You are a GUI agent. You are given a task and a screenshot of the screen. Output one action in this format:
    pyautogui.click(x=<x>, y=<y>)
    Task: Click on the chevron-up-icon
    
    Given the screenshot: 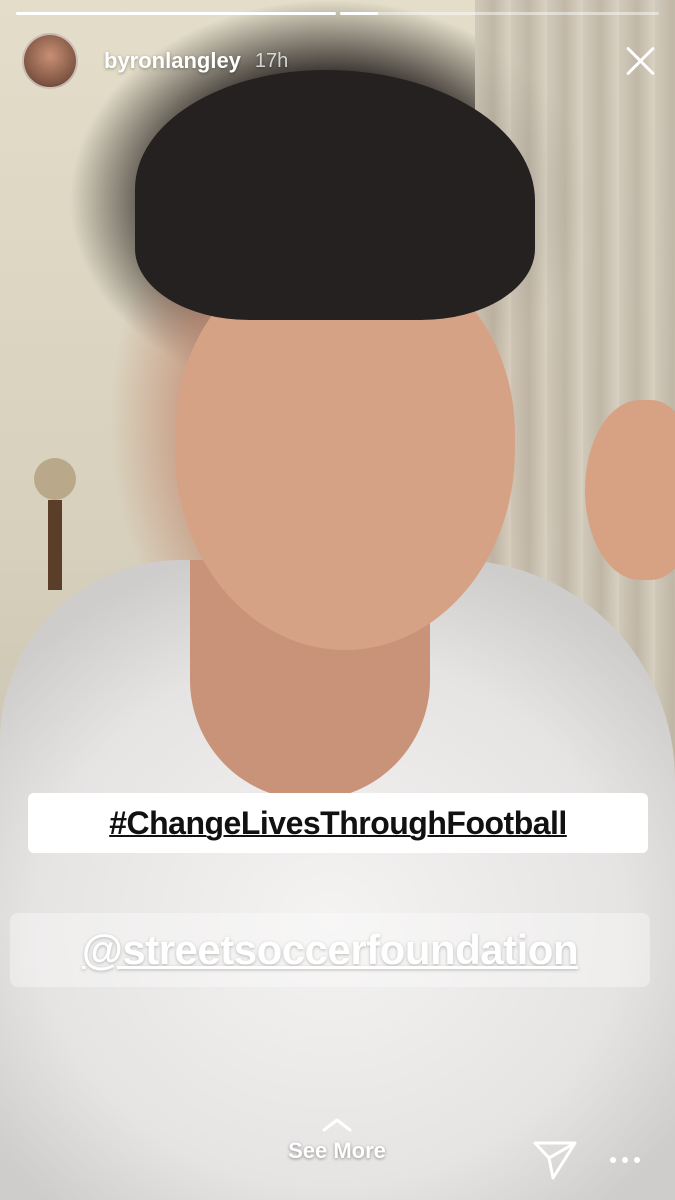 What is the action you would take?
    pyautogui.click(x=337, y=1125)
    